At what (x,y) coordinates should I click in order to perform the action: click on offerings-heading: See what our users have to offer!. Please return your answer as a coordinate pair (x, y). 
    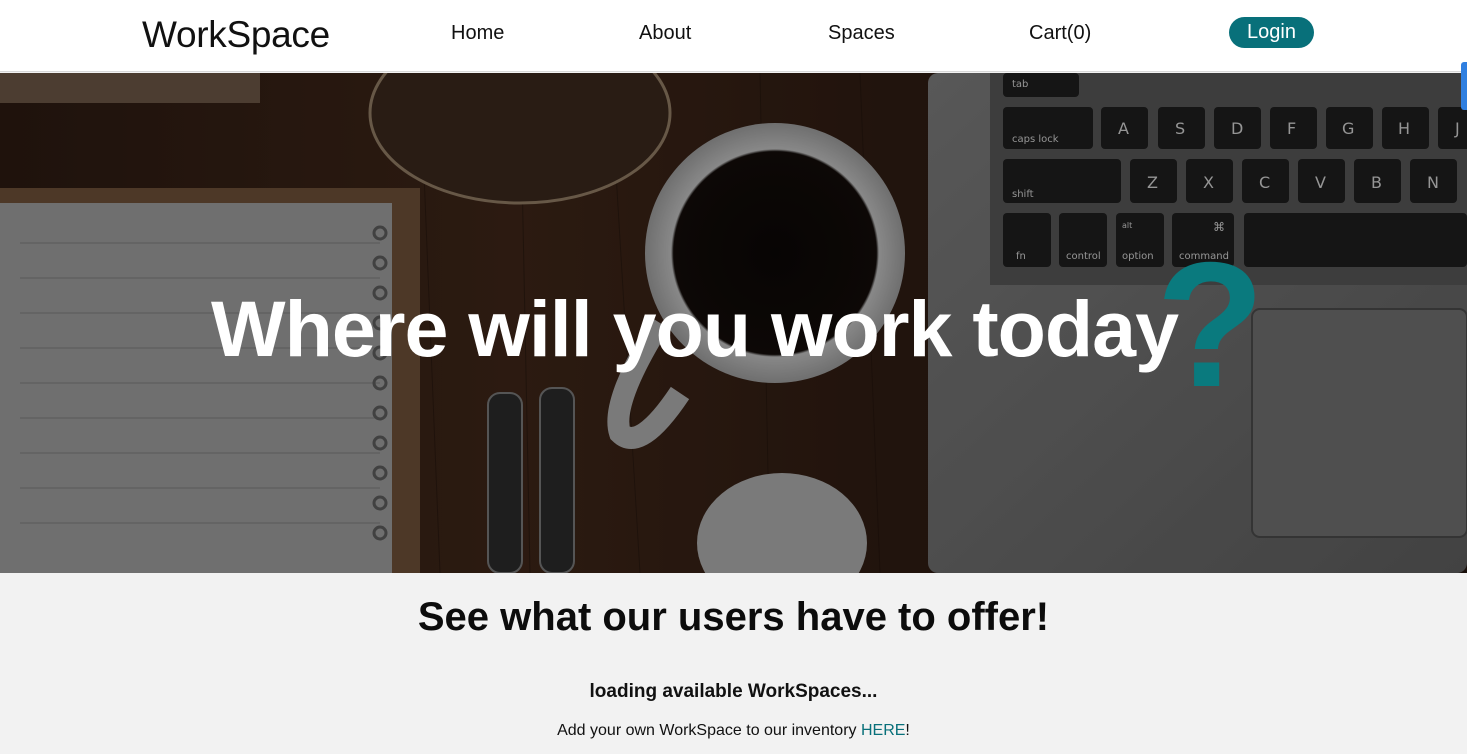
    Looking at the image, I should click on (733, 617).